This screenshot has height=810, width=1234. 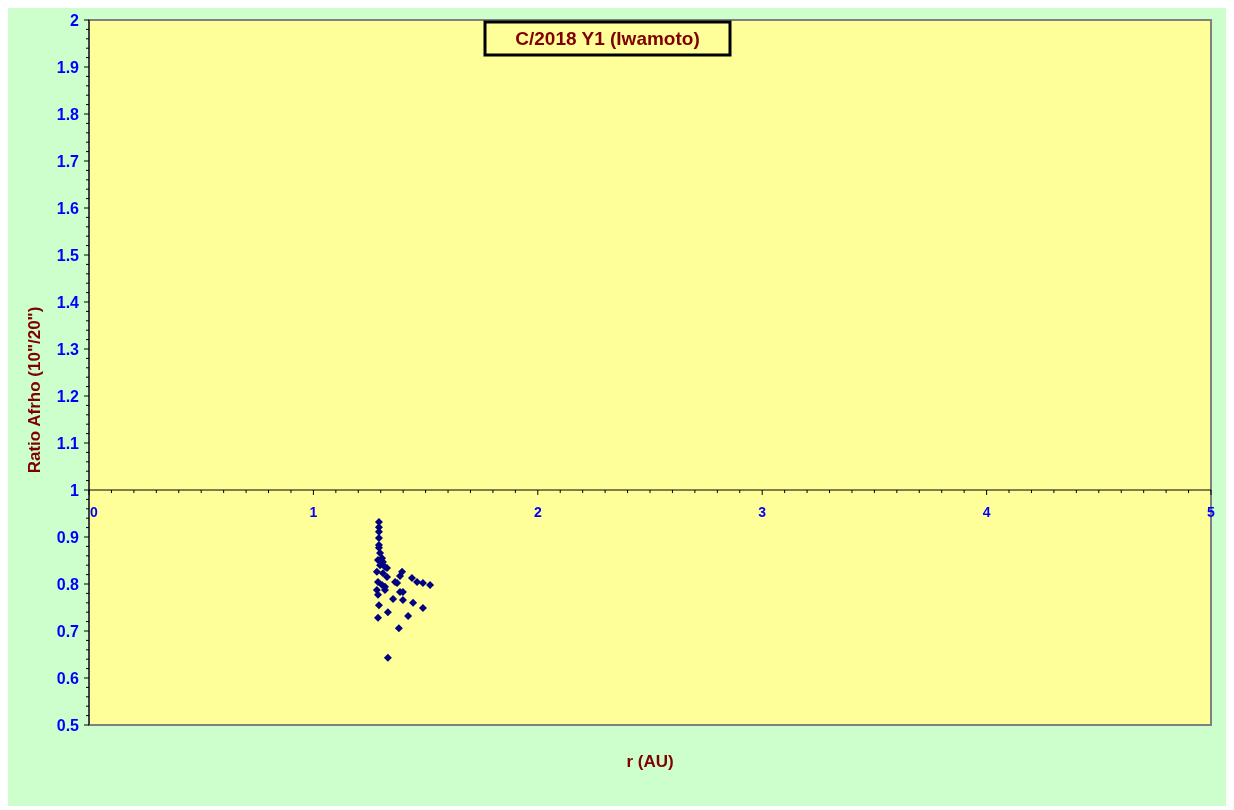 I want to click on y-tick-label: 1.5, so click(x=67, y=255).